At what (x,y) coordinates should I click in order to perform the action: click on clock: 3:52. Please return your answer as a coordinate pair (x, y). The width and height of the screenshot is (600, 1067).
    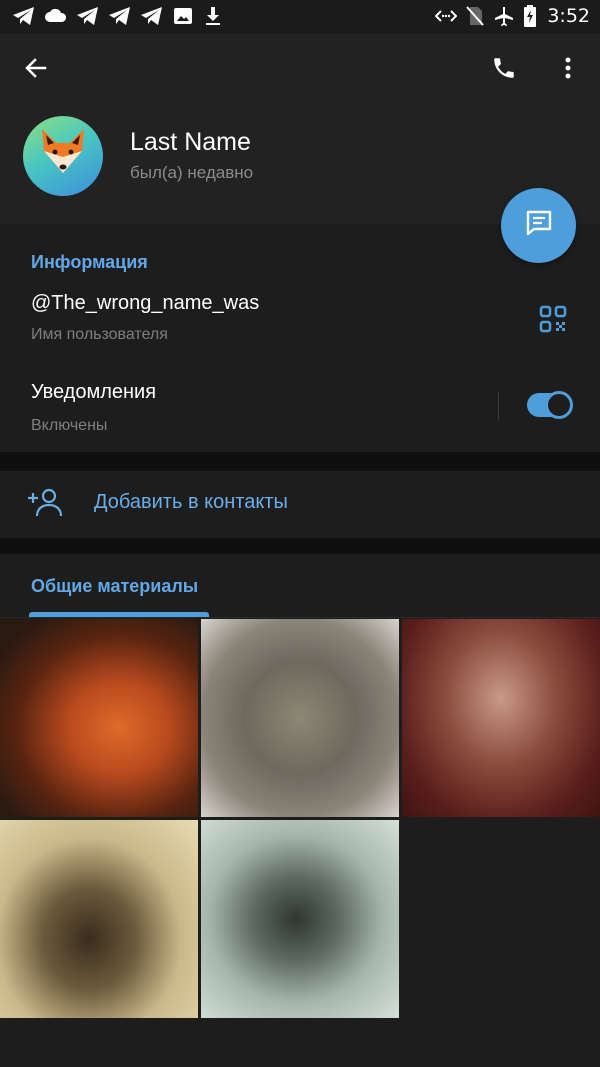
    Looking at the image, I should click on (568, 16).